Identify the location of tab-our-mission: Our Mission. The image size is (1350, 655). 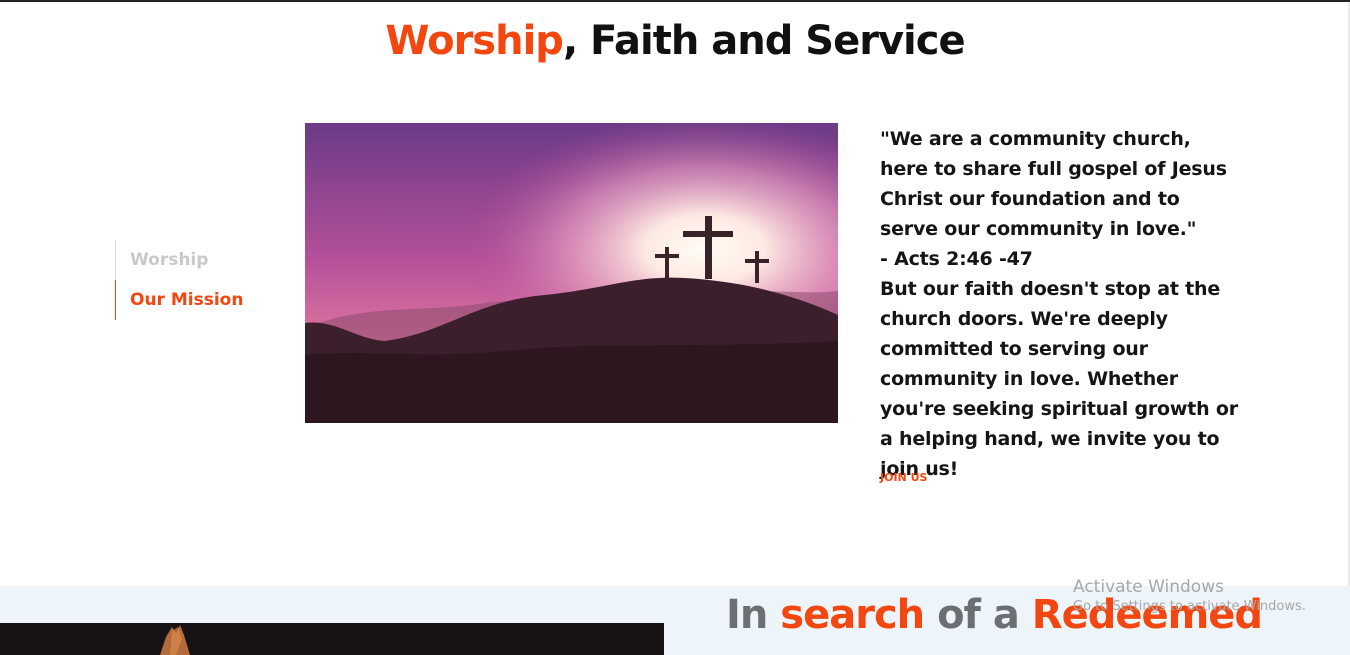
(200, 300).